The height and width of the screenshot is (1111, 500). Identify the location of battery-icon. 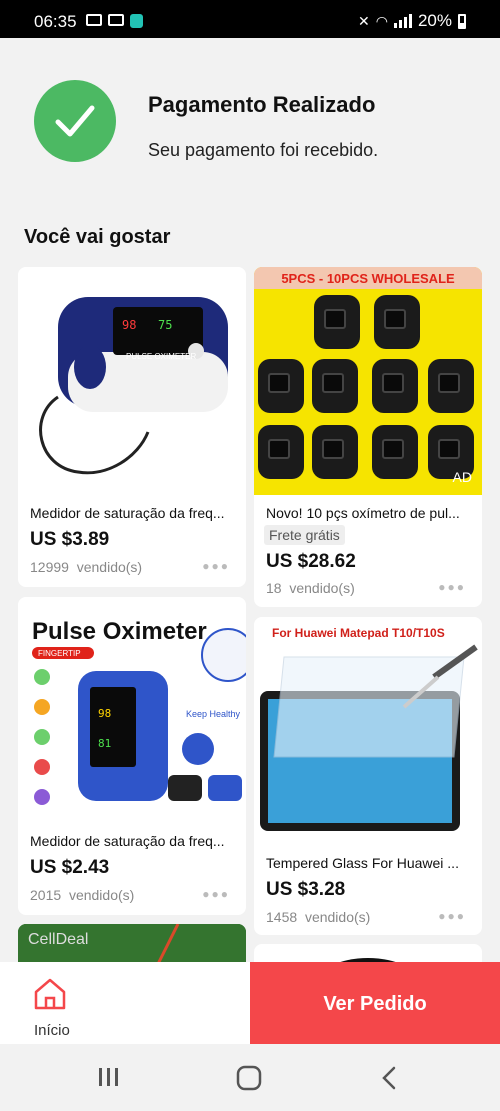
(462, 21).